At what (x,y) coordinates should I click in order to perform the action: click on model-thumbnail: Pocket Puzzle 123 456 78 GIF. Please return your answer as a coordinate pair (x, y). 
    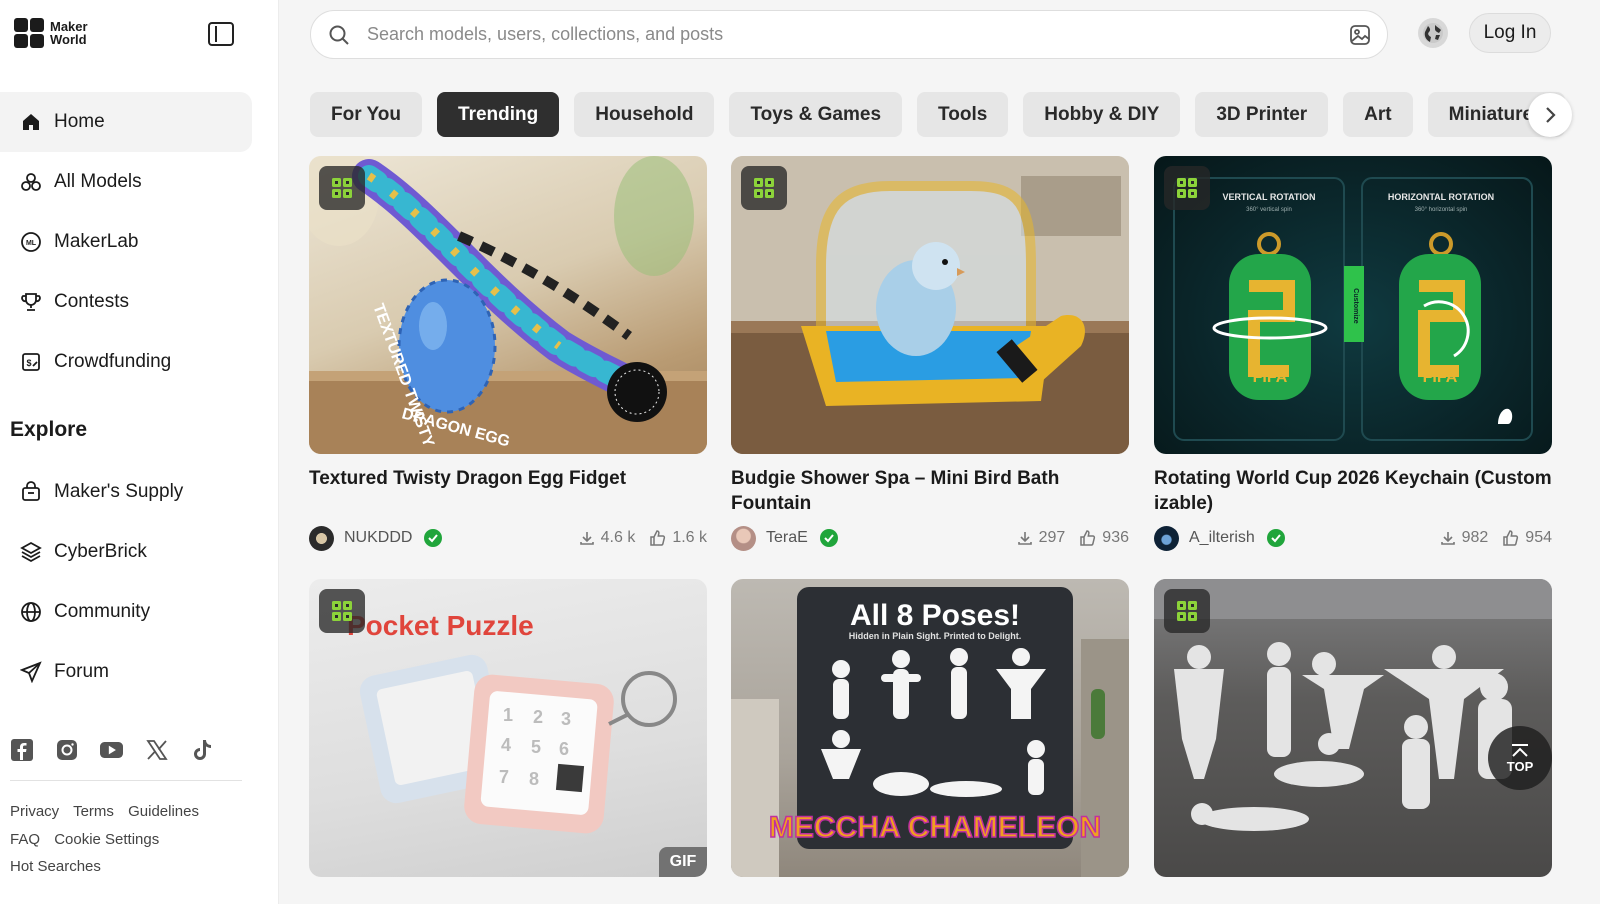
    Looking at the image, I should click on (508, 728).